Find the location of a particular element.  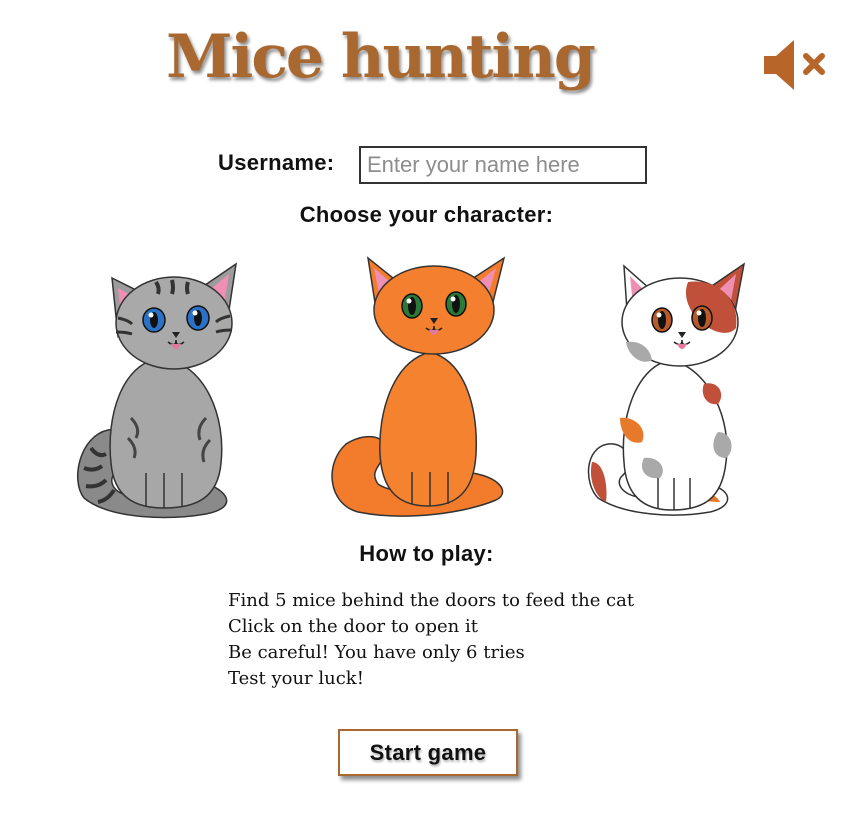

start-game-button: Start game is located at coordinates (428, 752).